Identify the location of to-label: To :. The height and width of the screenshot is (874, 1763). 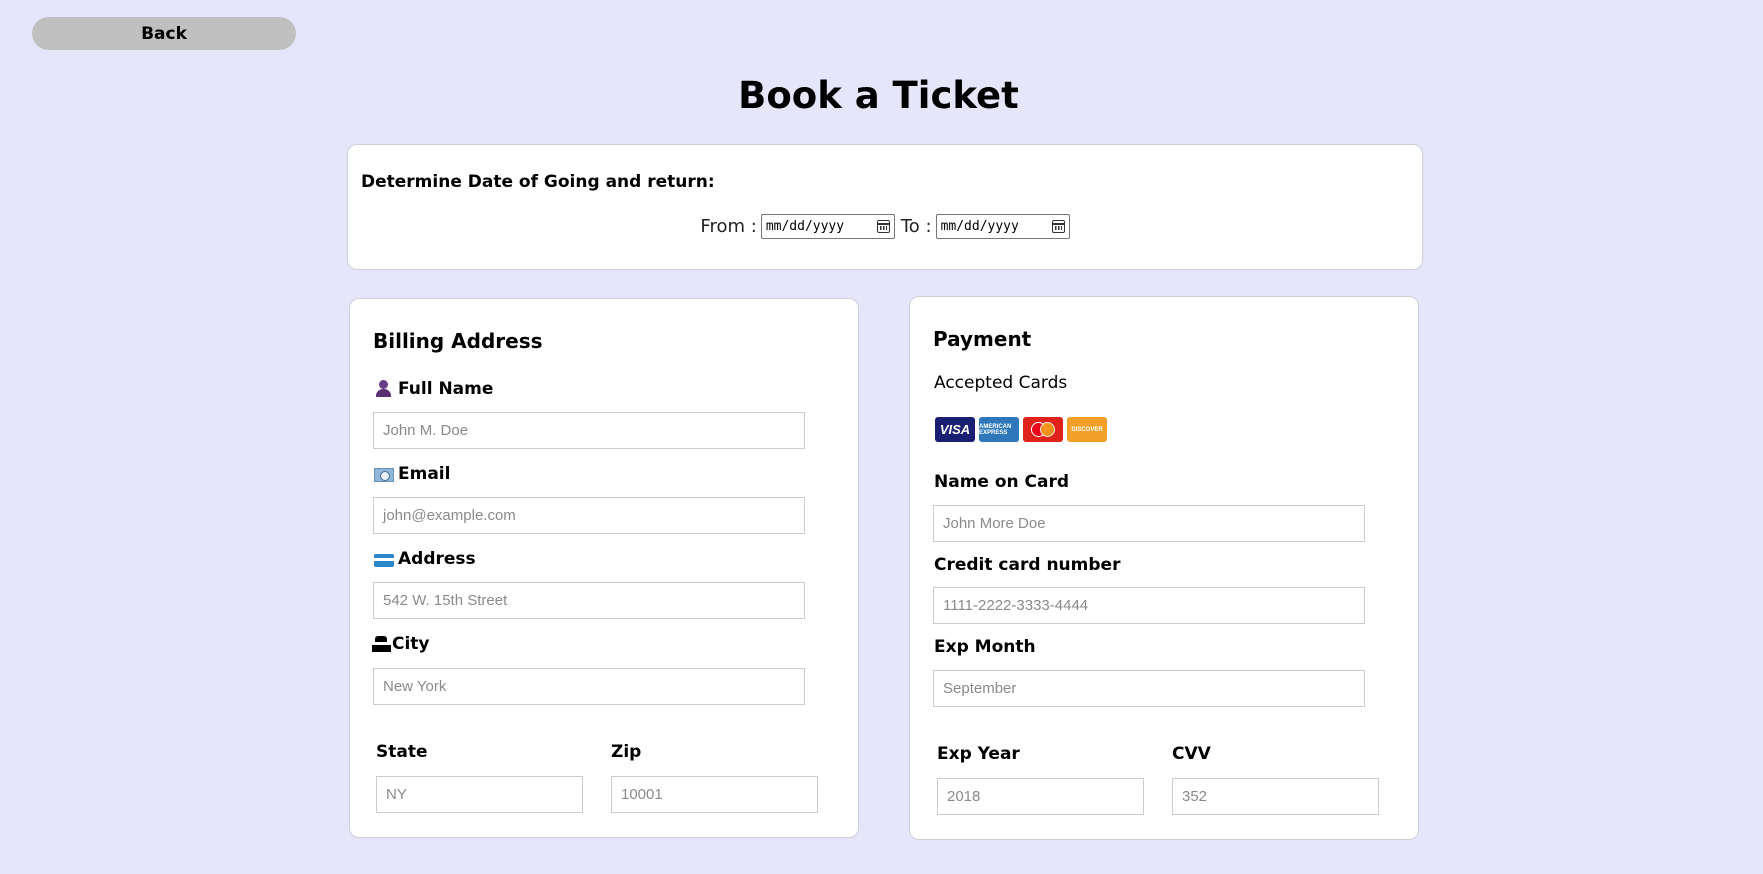
(916, 226).